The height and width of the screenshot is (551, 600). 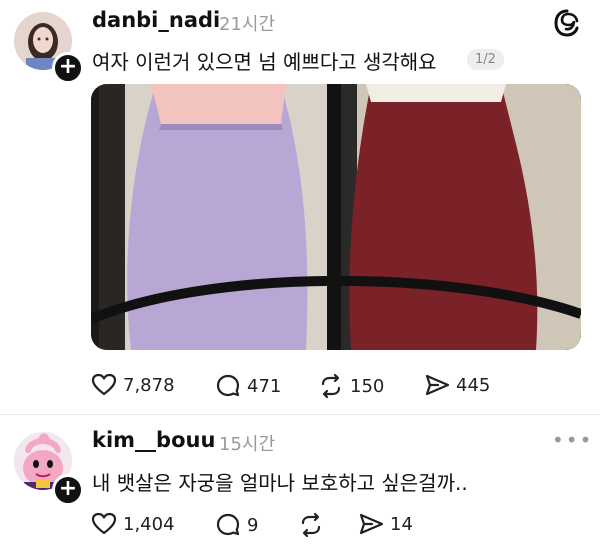 What do you see at coordinates (153, 440) in the screenshot?
I see `username: kim__bouu` at bounding box center [153, 440].